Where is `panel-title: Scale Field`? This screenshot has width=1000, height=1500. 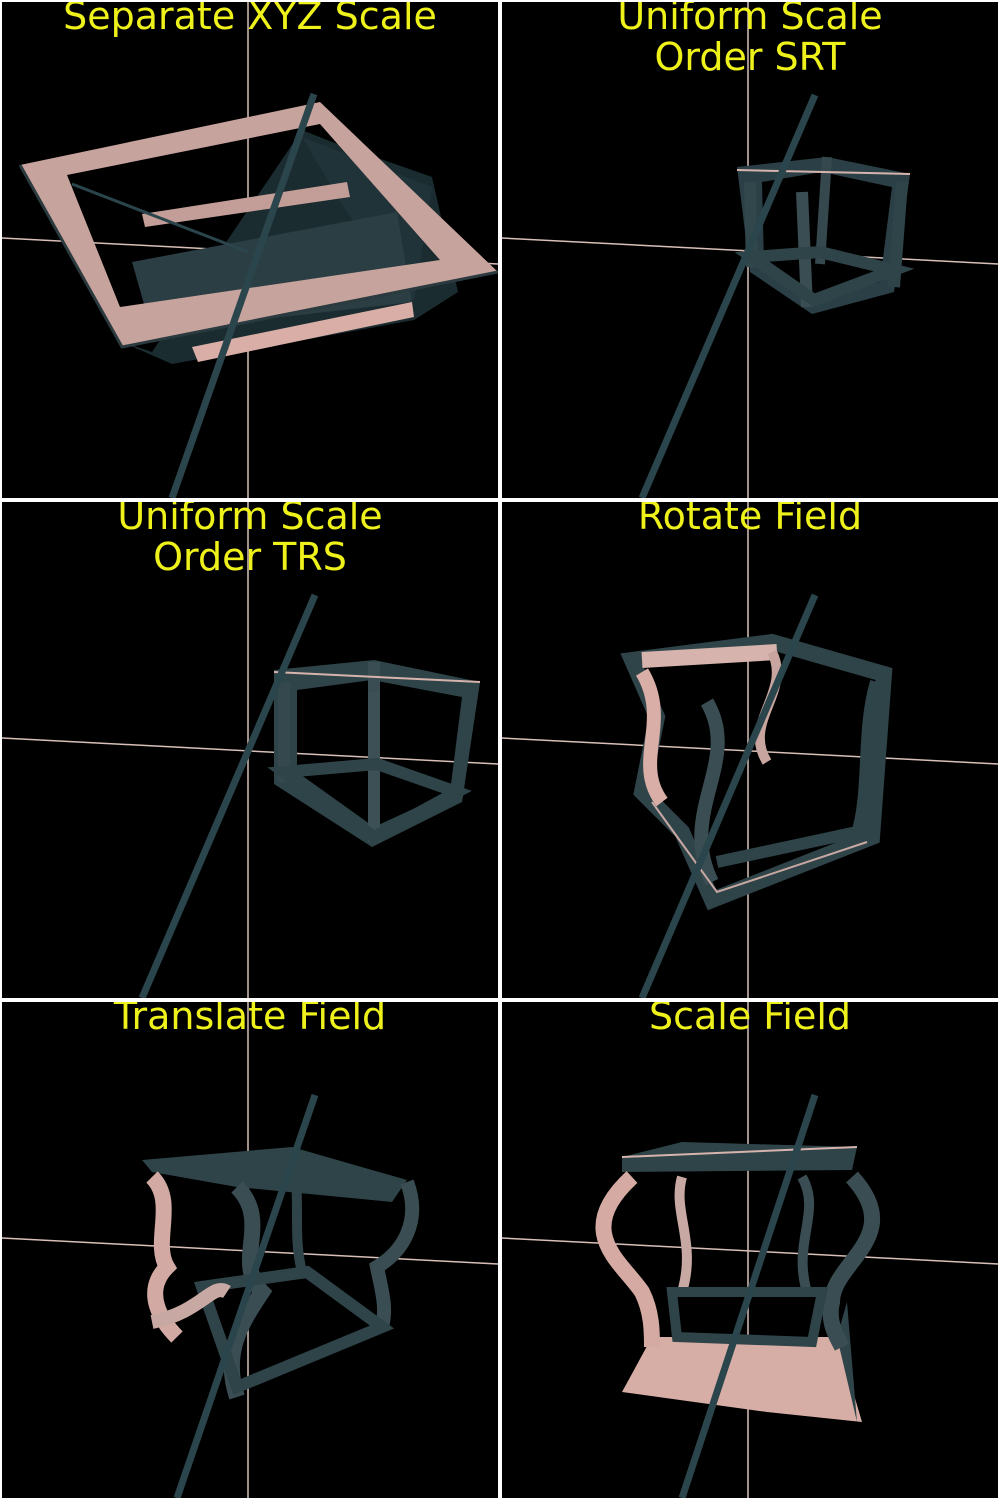 panel-title: Scale Field is located at coordinates (750, 1020).